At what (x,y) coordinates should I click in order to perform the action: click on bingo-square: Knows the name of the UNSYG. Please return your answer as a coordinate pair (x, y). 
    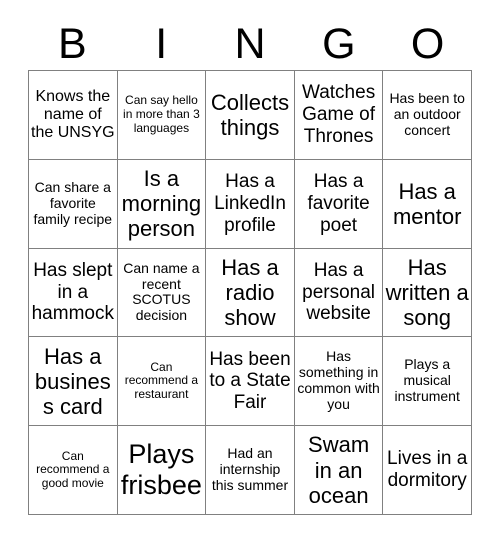
    Looking at the image, I should click on (73, 115).